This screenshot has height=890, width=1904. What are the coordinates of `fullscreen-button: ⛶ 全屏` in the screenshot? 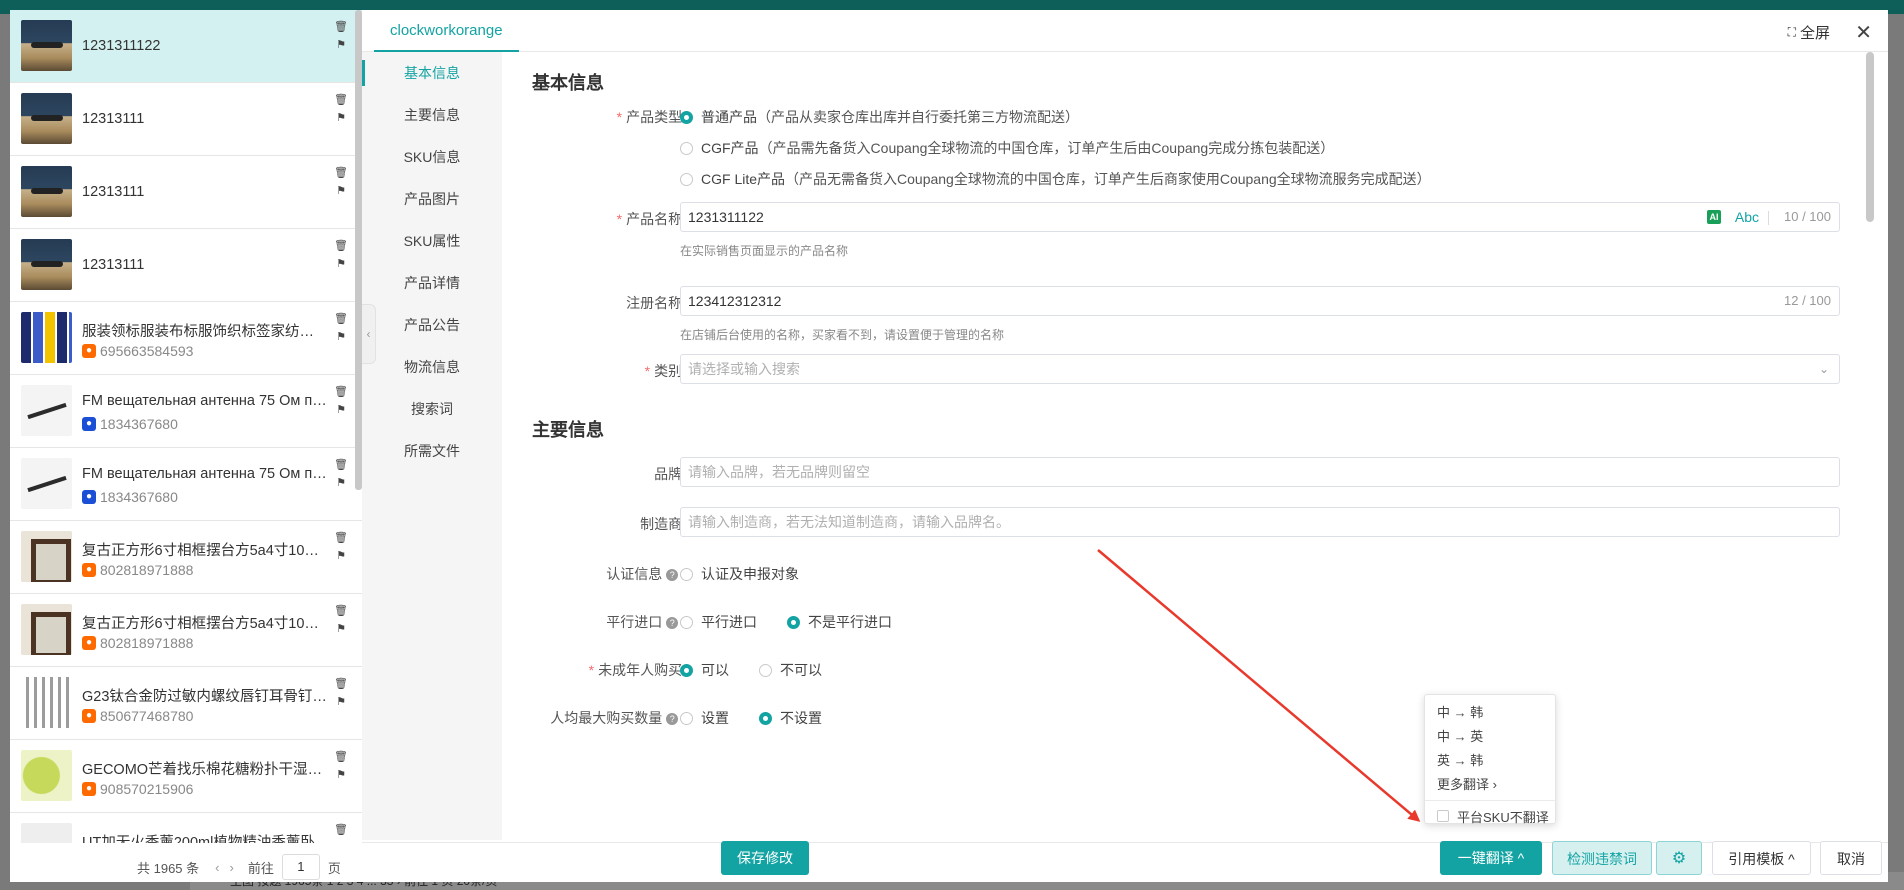 It's located at (1809, 32).